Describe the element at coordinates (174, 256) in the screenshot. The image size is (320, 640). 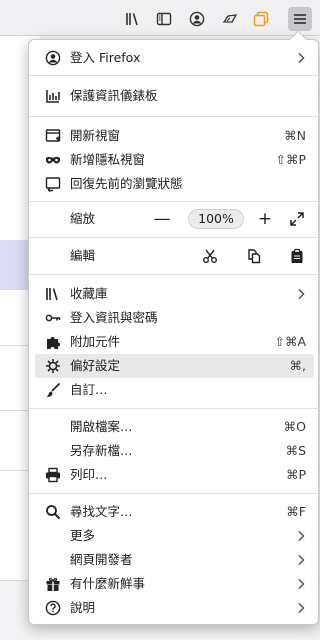
I see `menu-item-edit: 編輯` at that location.